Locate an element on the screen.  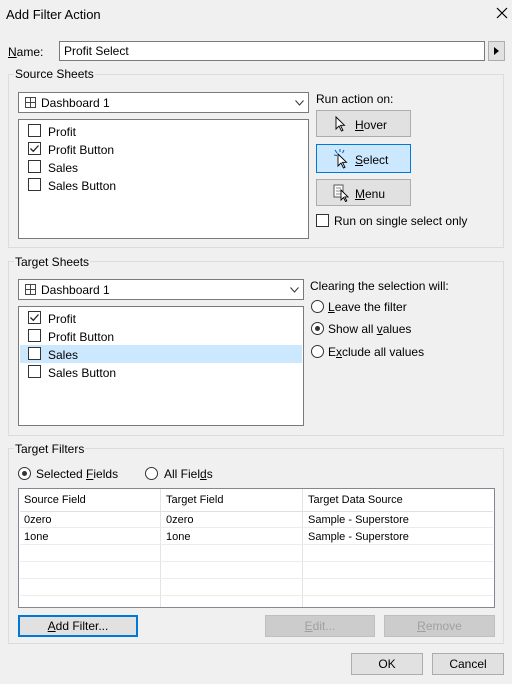
target-sheet-label: Sales Button is located at coordinates (82, 373).